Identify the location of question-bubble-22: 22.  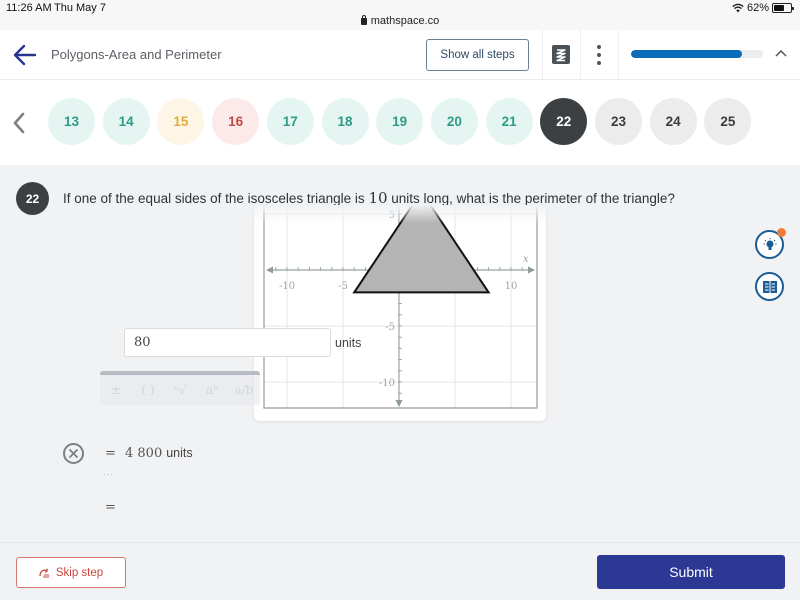
(564, 121).